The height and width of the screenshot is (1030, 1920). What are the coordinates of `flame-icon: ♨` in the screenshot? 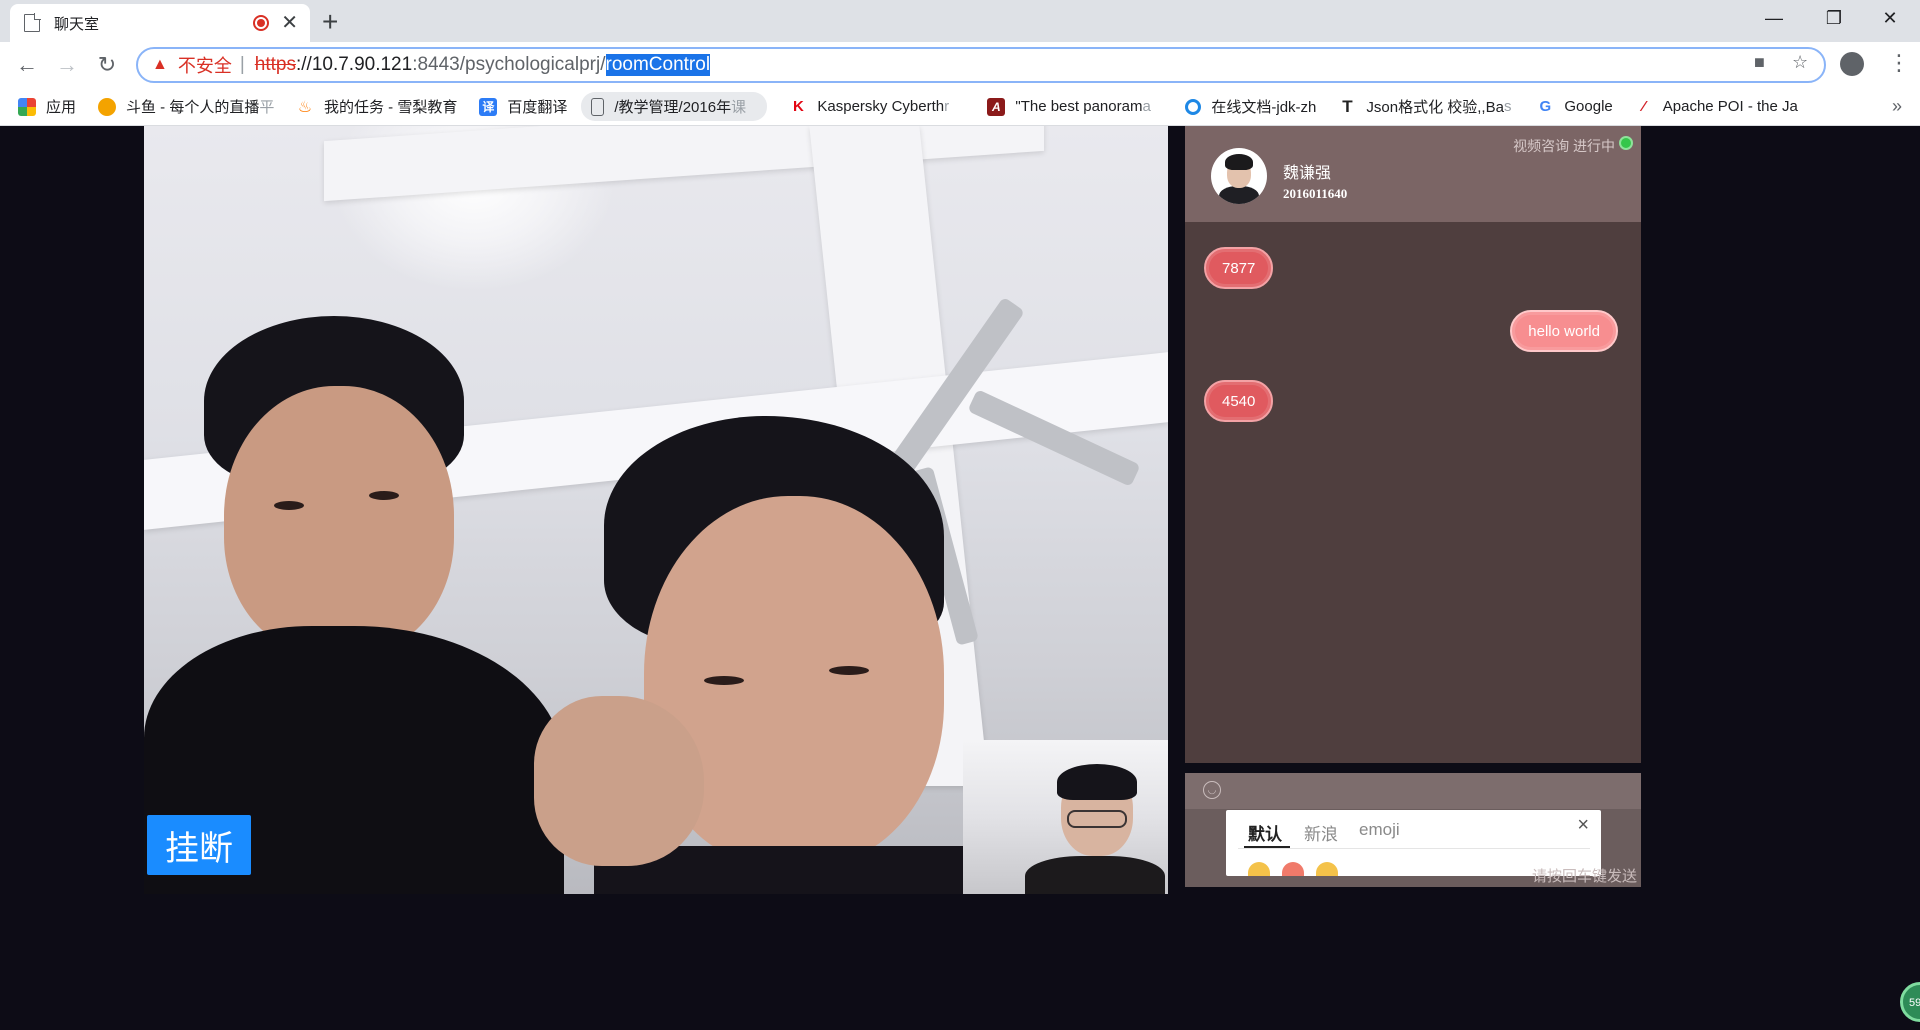 It's located at (305, 107).